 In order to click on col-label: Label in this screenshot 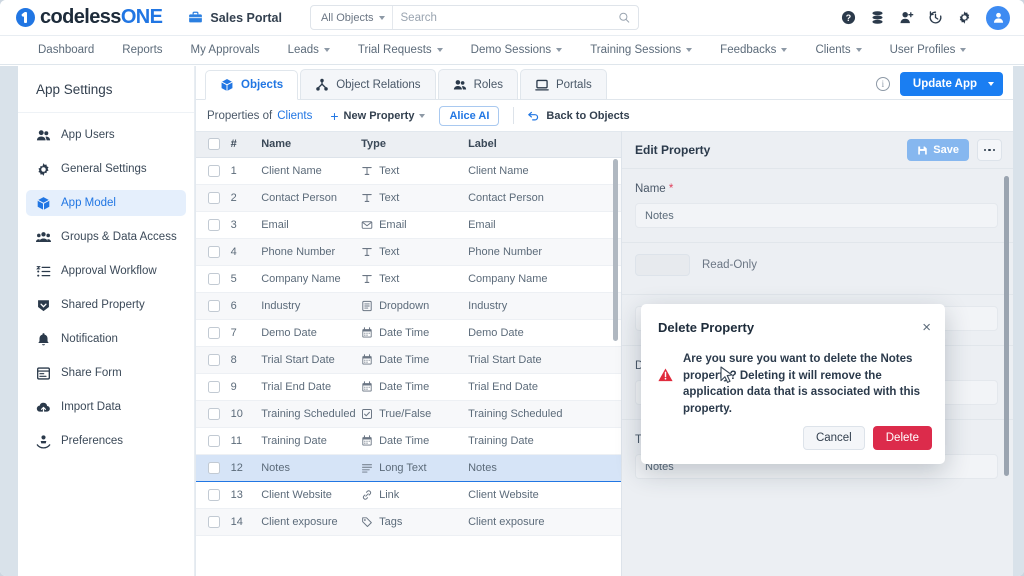, I will do `click(544, 145)`.